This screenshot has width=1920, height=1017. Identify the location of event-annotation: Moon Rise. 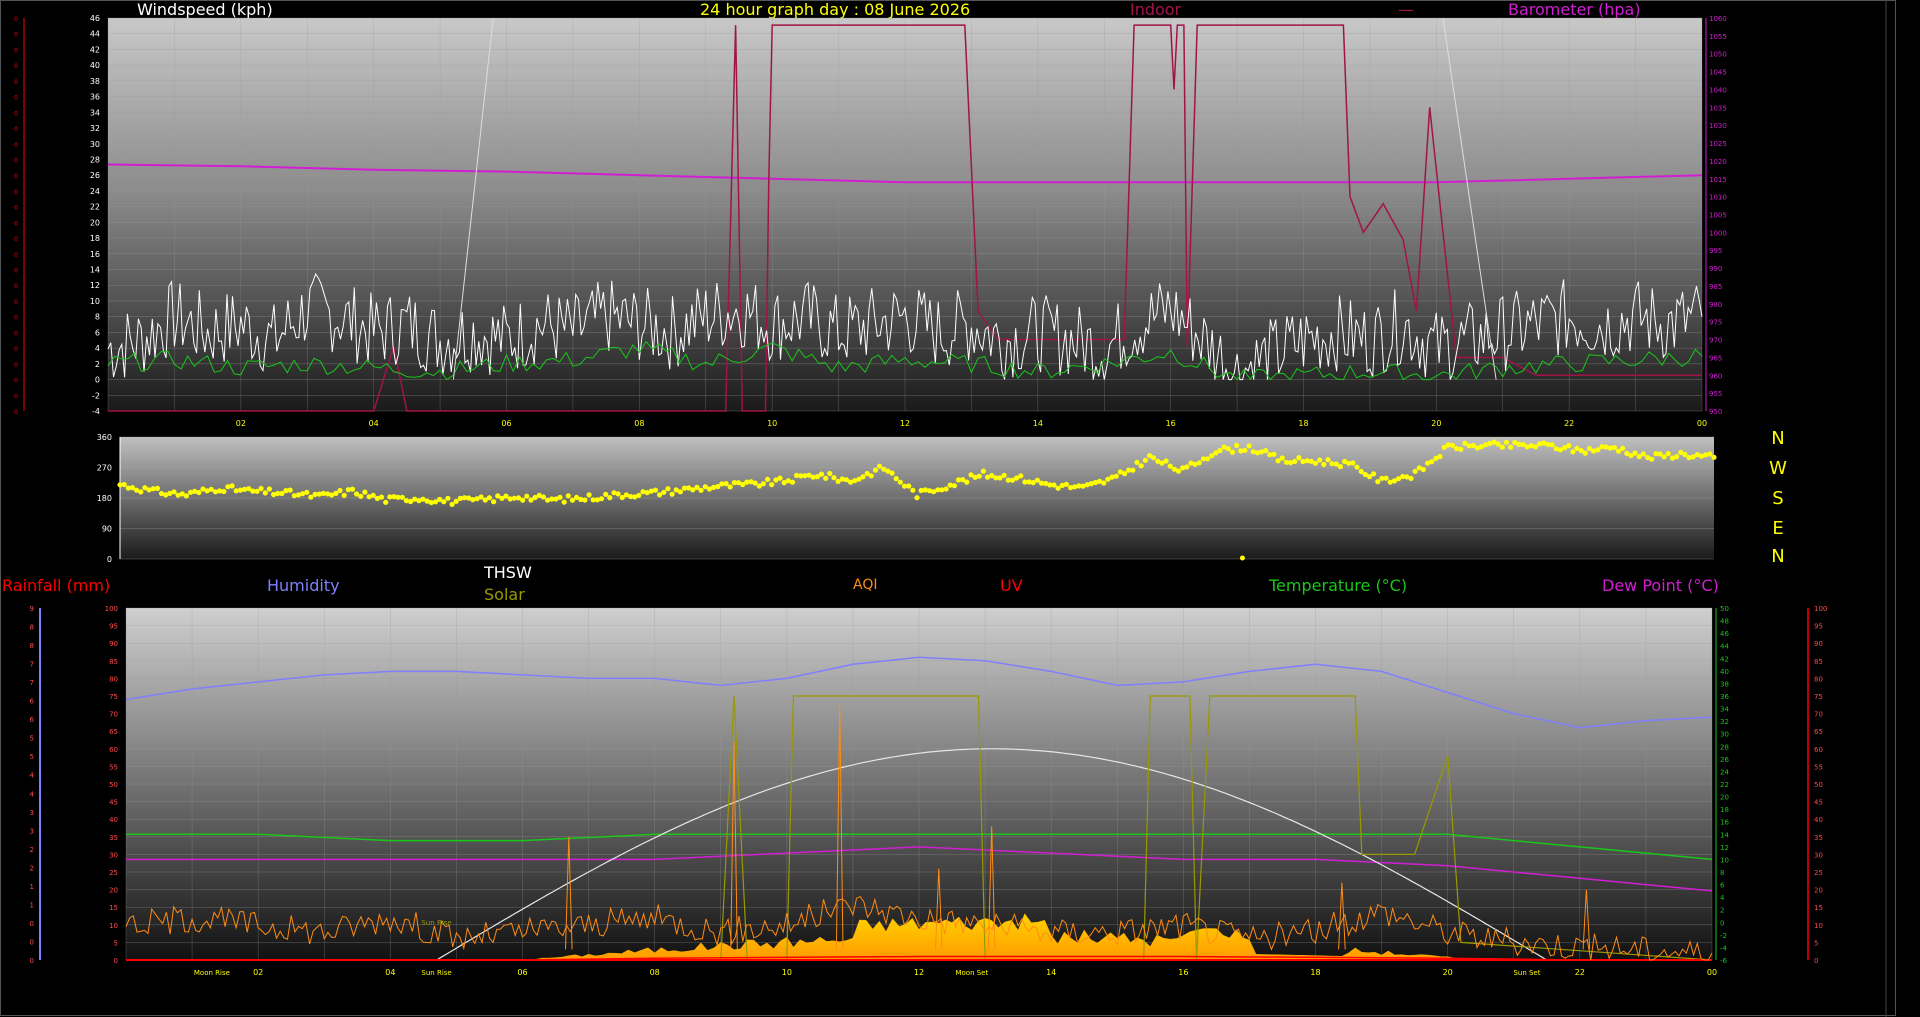
(212, 973).